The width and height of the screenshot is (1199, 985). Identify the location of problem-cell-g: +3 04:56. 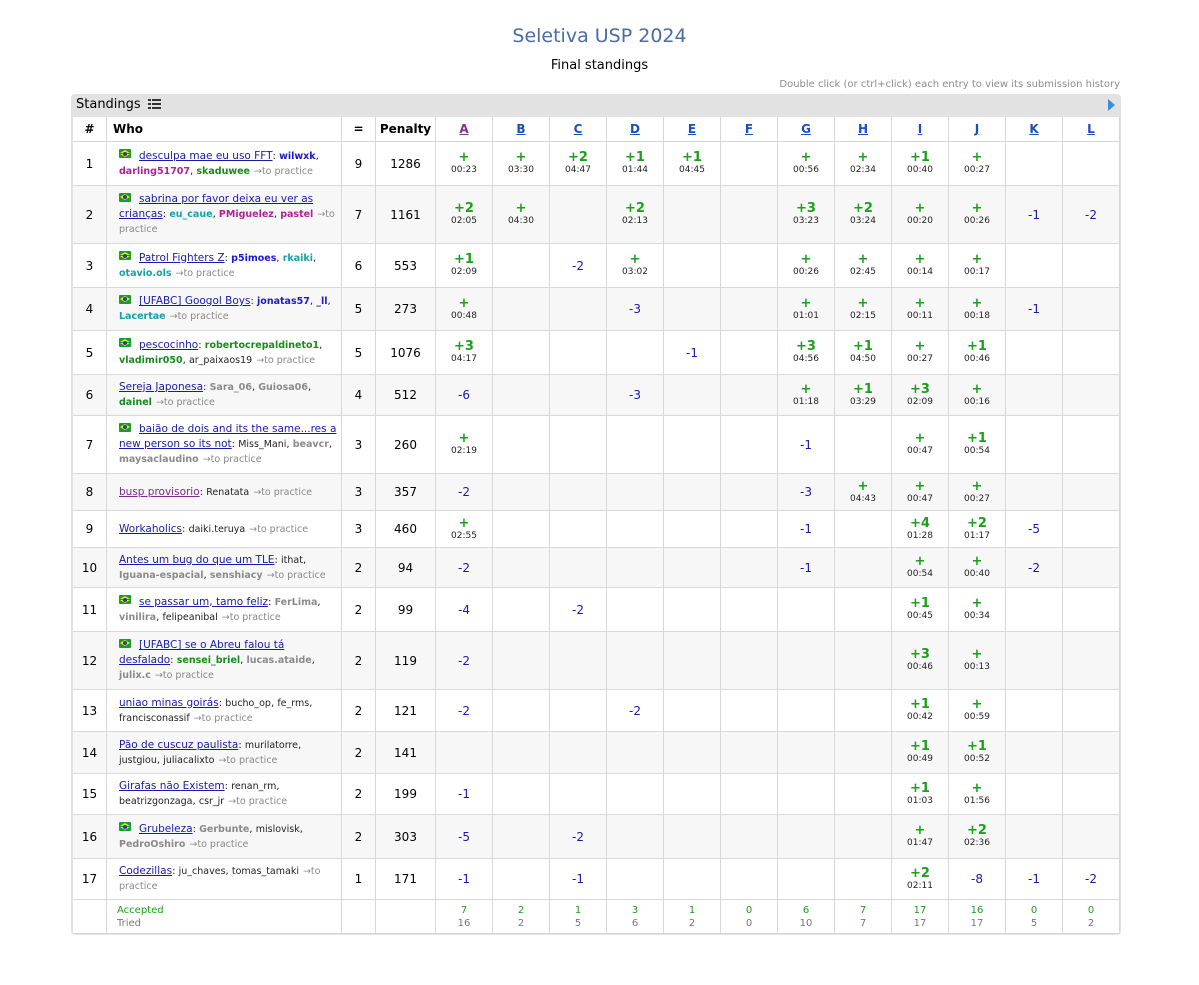
(806, 353).